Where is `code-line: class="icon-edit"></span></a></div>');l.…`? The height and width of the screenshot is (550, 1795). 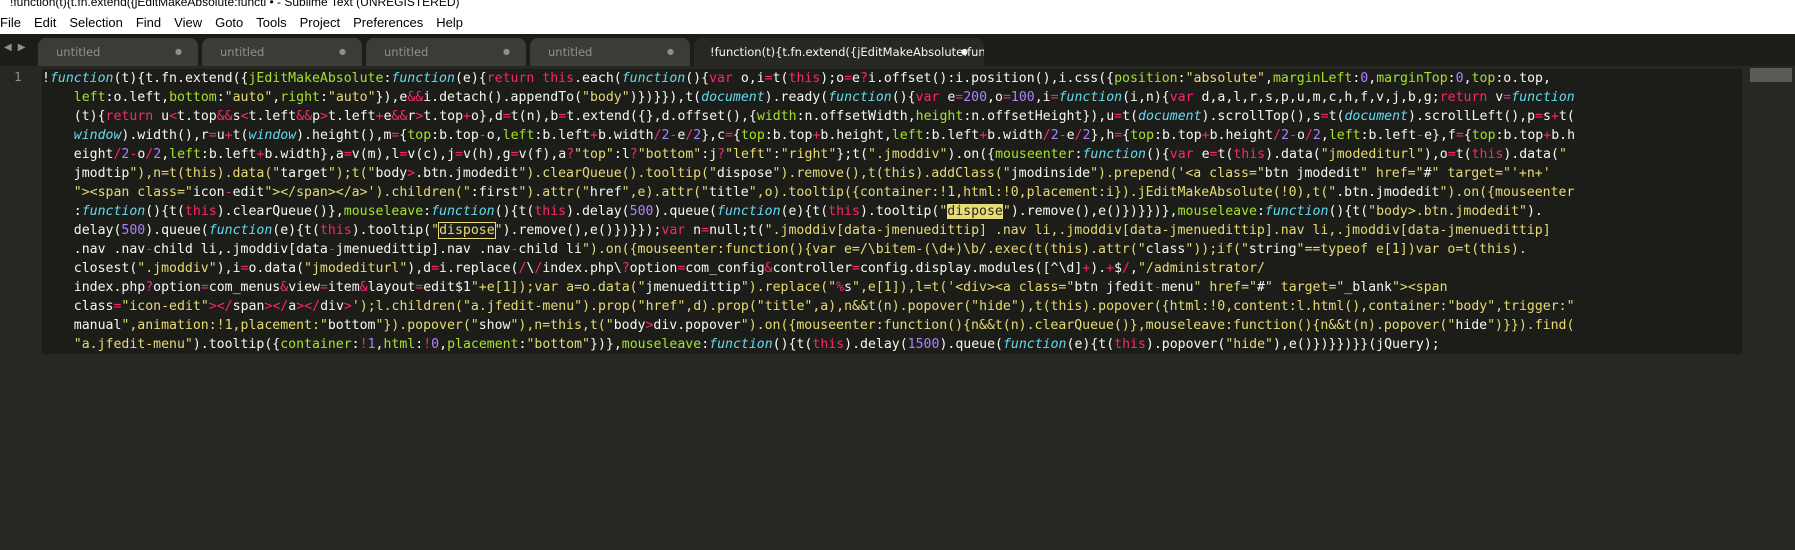
code-line: class="icon-edit"></span></a></div>');l.… is located at coordinates (892, 306).